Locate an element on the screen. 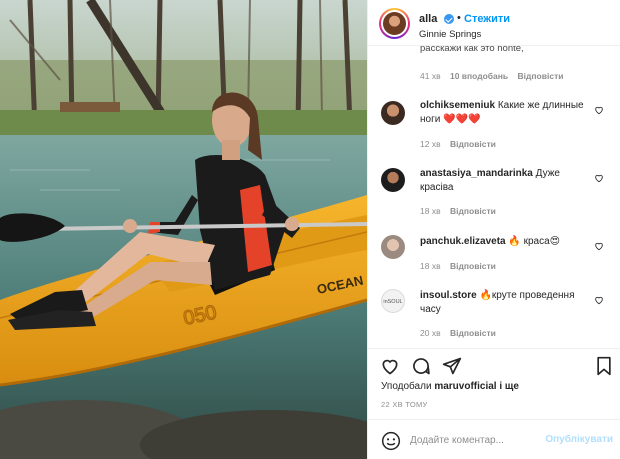 The width and height of the screenshot is (620, 459). likes-user-link: maruvofficial is located at coordinates (465, 386).